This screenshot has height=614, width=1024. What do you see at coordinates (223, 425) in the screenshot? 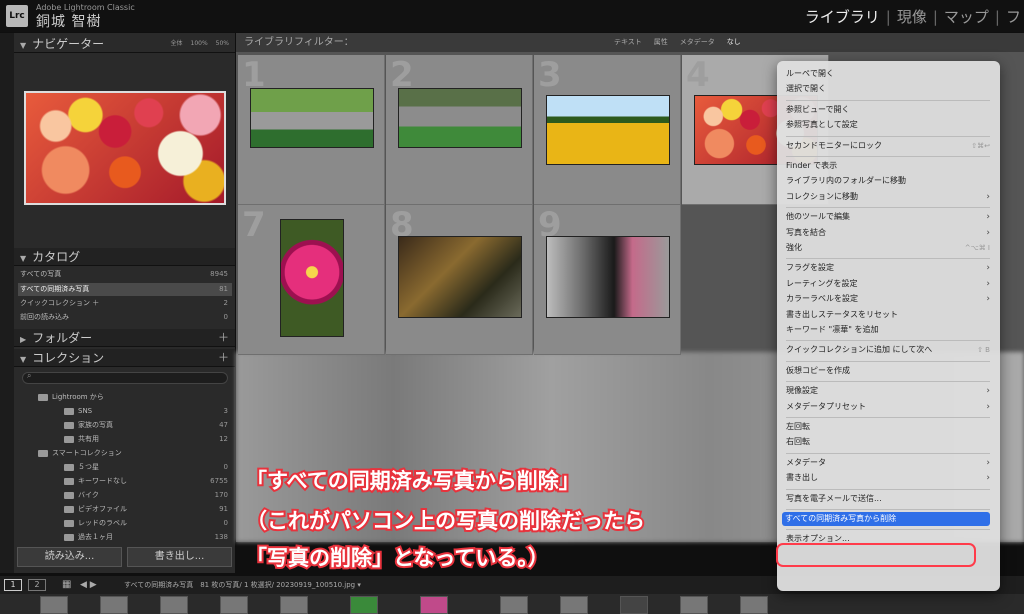
I see `tree-item-count: 47` at bounding box center [223, 425].